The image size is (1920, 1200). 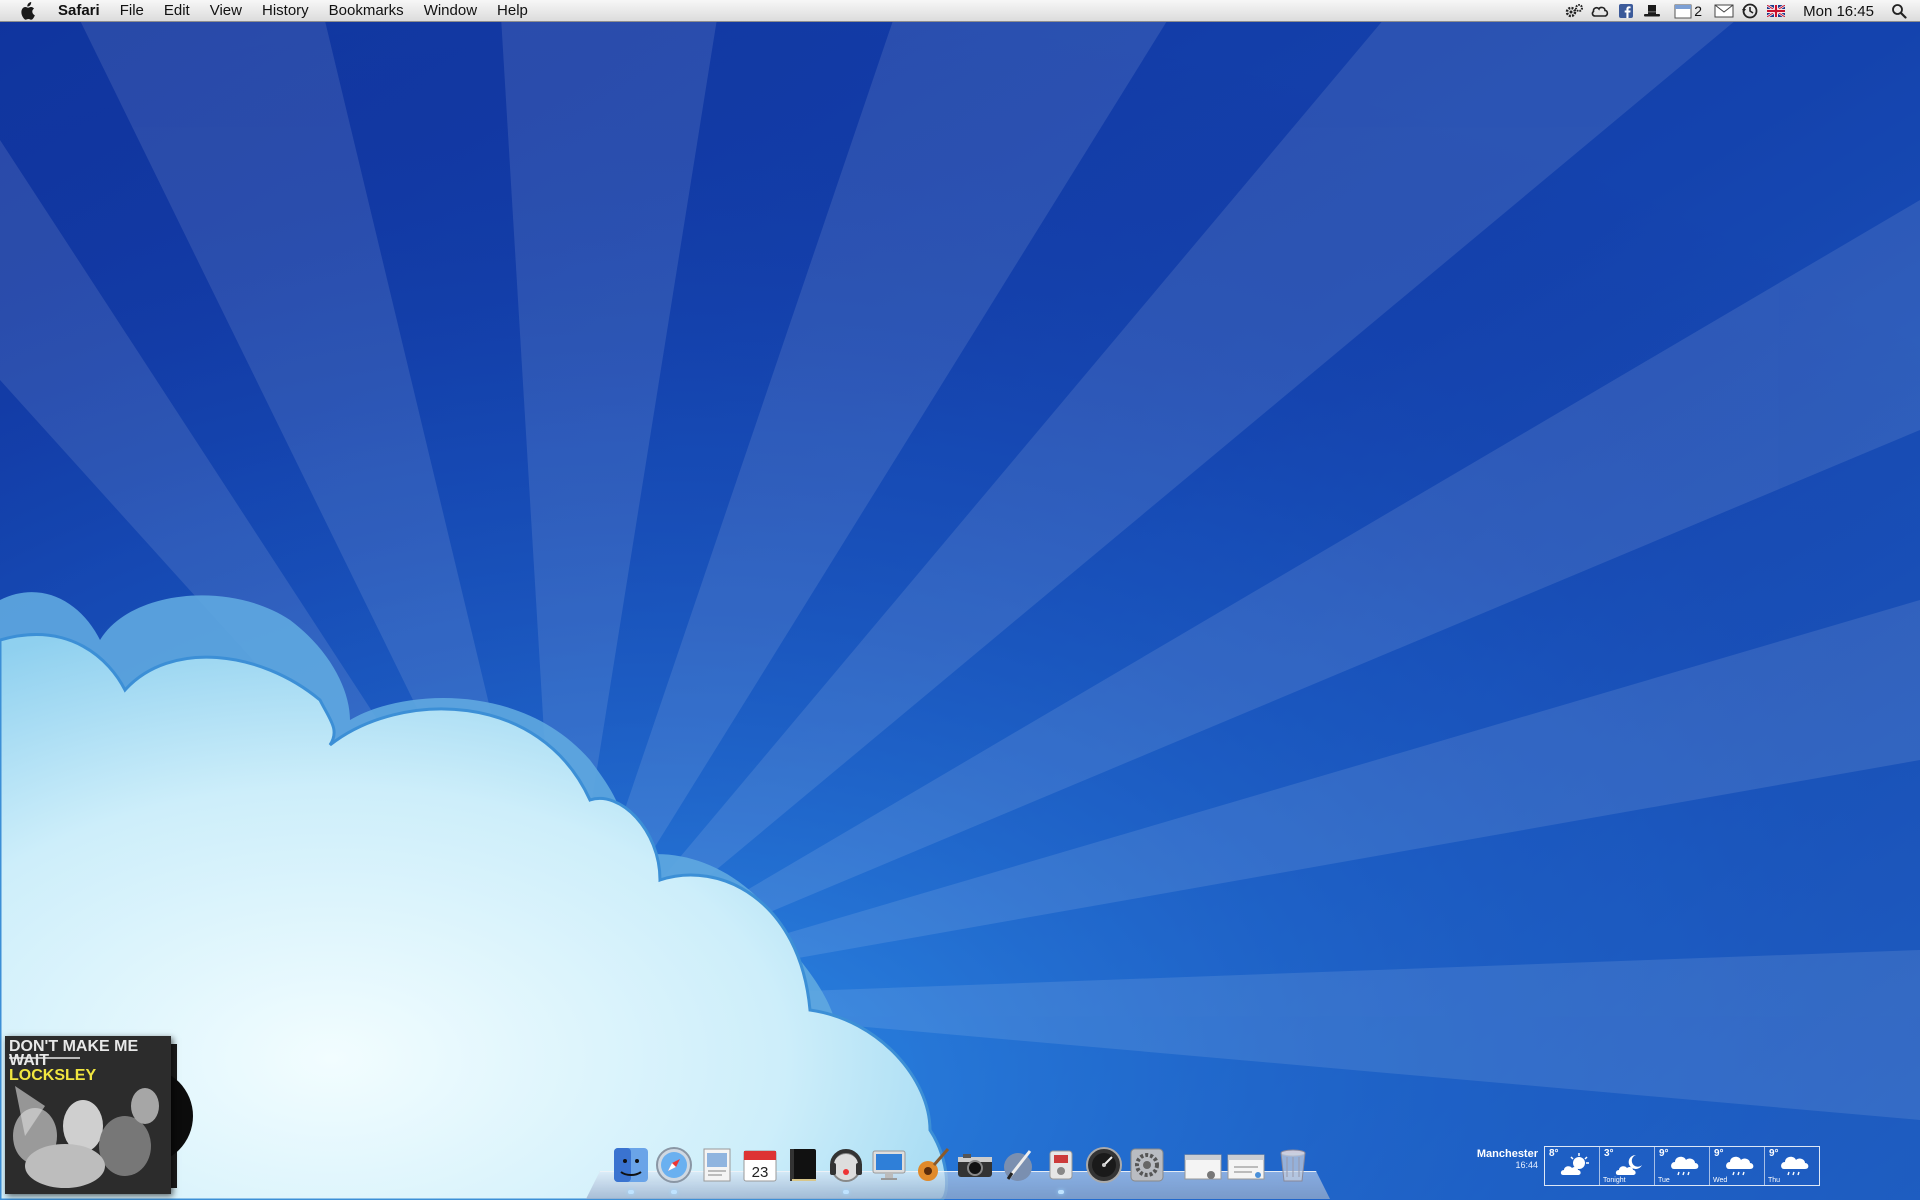 I want to click on window-stack-icon, so click(x=1203, y=1165).